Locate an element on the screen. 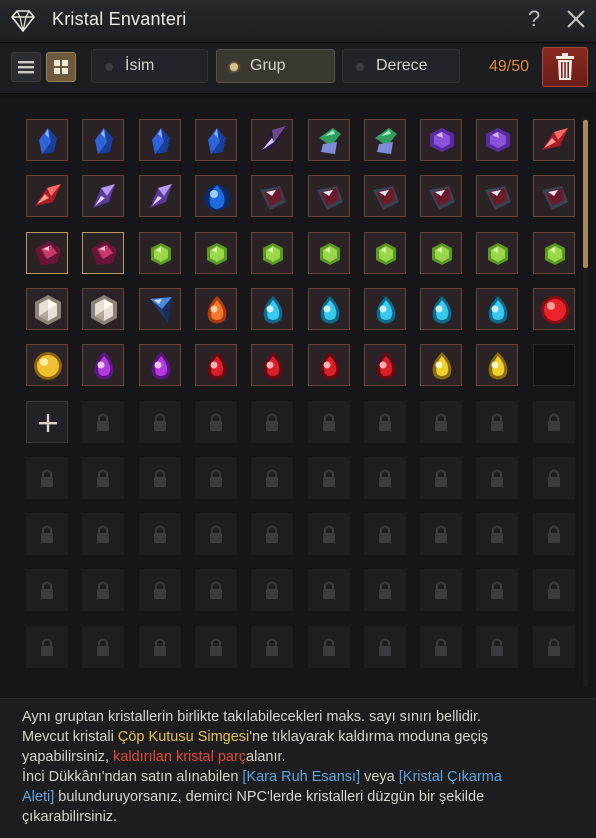 The width and height of the screenshot is (596, 838). add-slot-button is located at coordinates (47, 422).